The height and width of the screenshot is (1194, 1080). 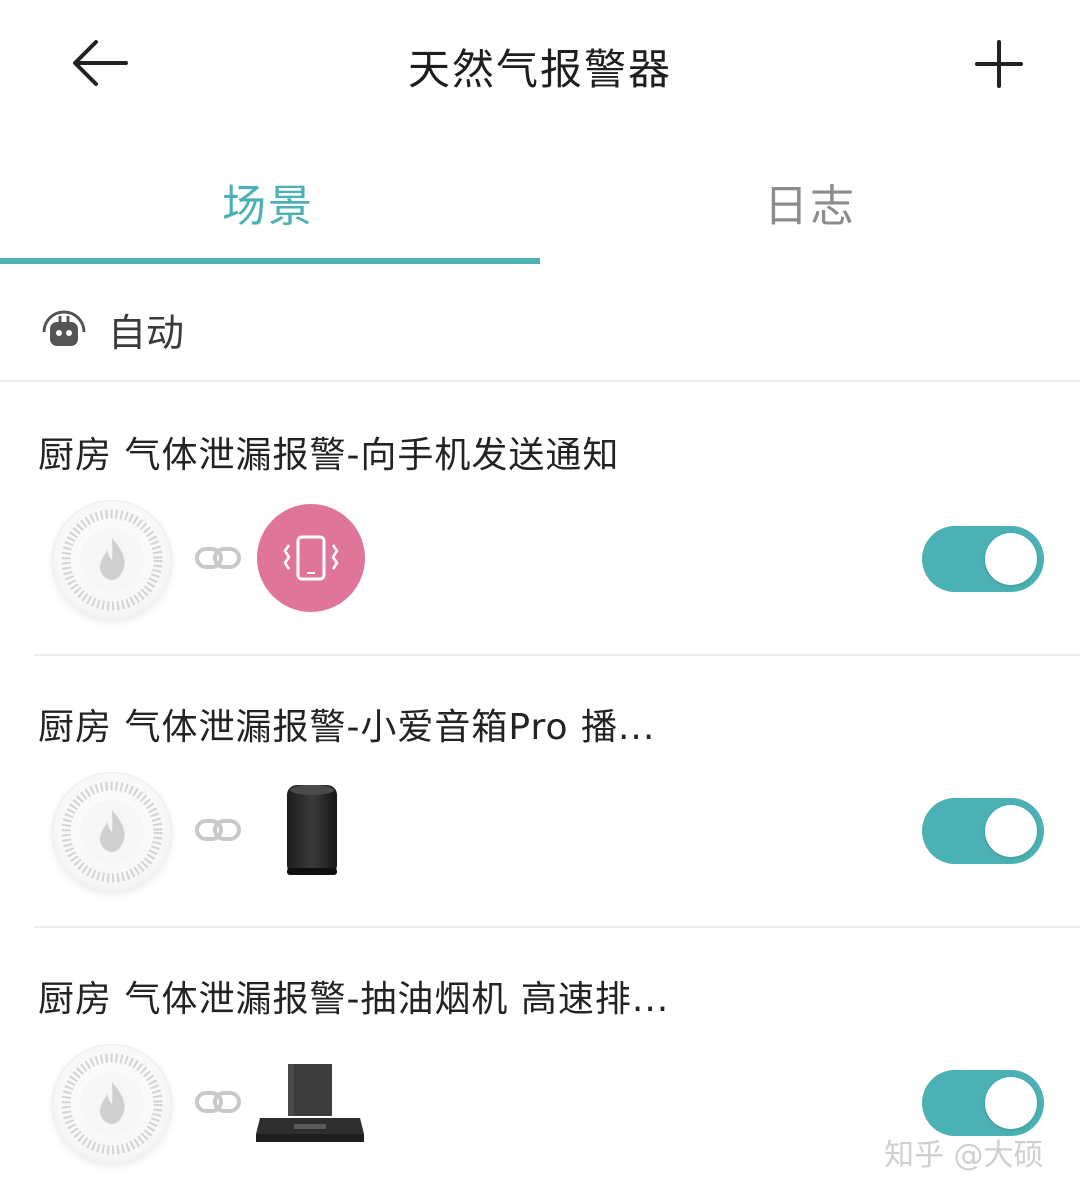 What do you see at coordinates (268, 202) in the screenshot?
I see `tab-scenes: 场景` at bounding box center [268, 202].